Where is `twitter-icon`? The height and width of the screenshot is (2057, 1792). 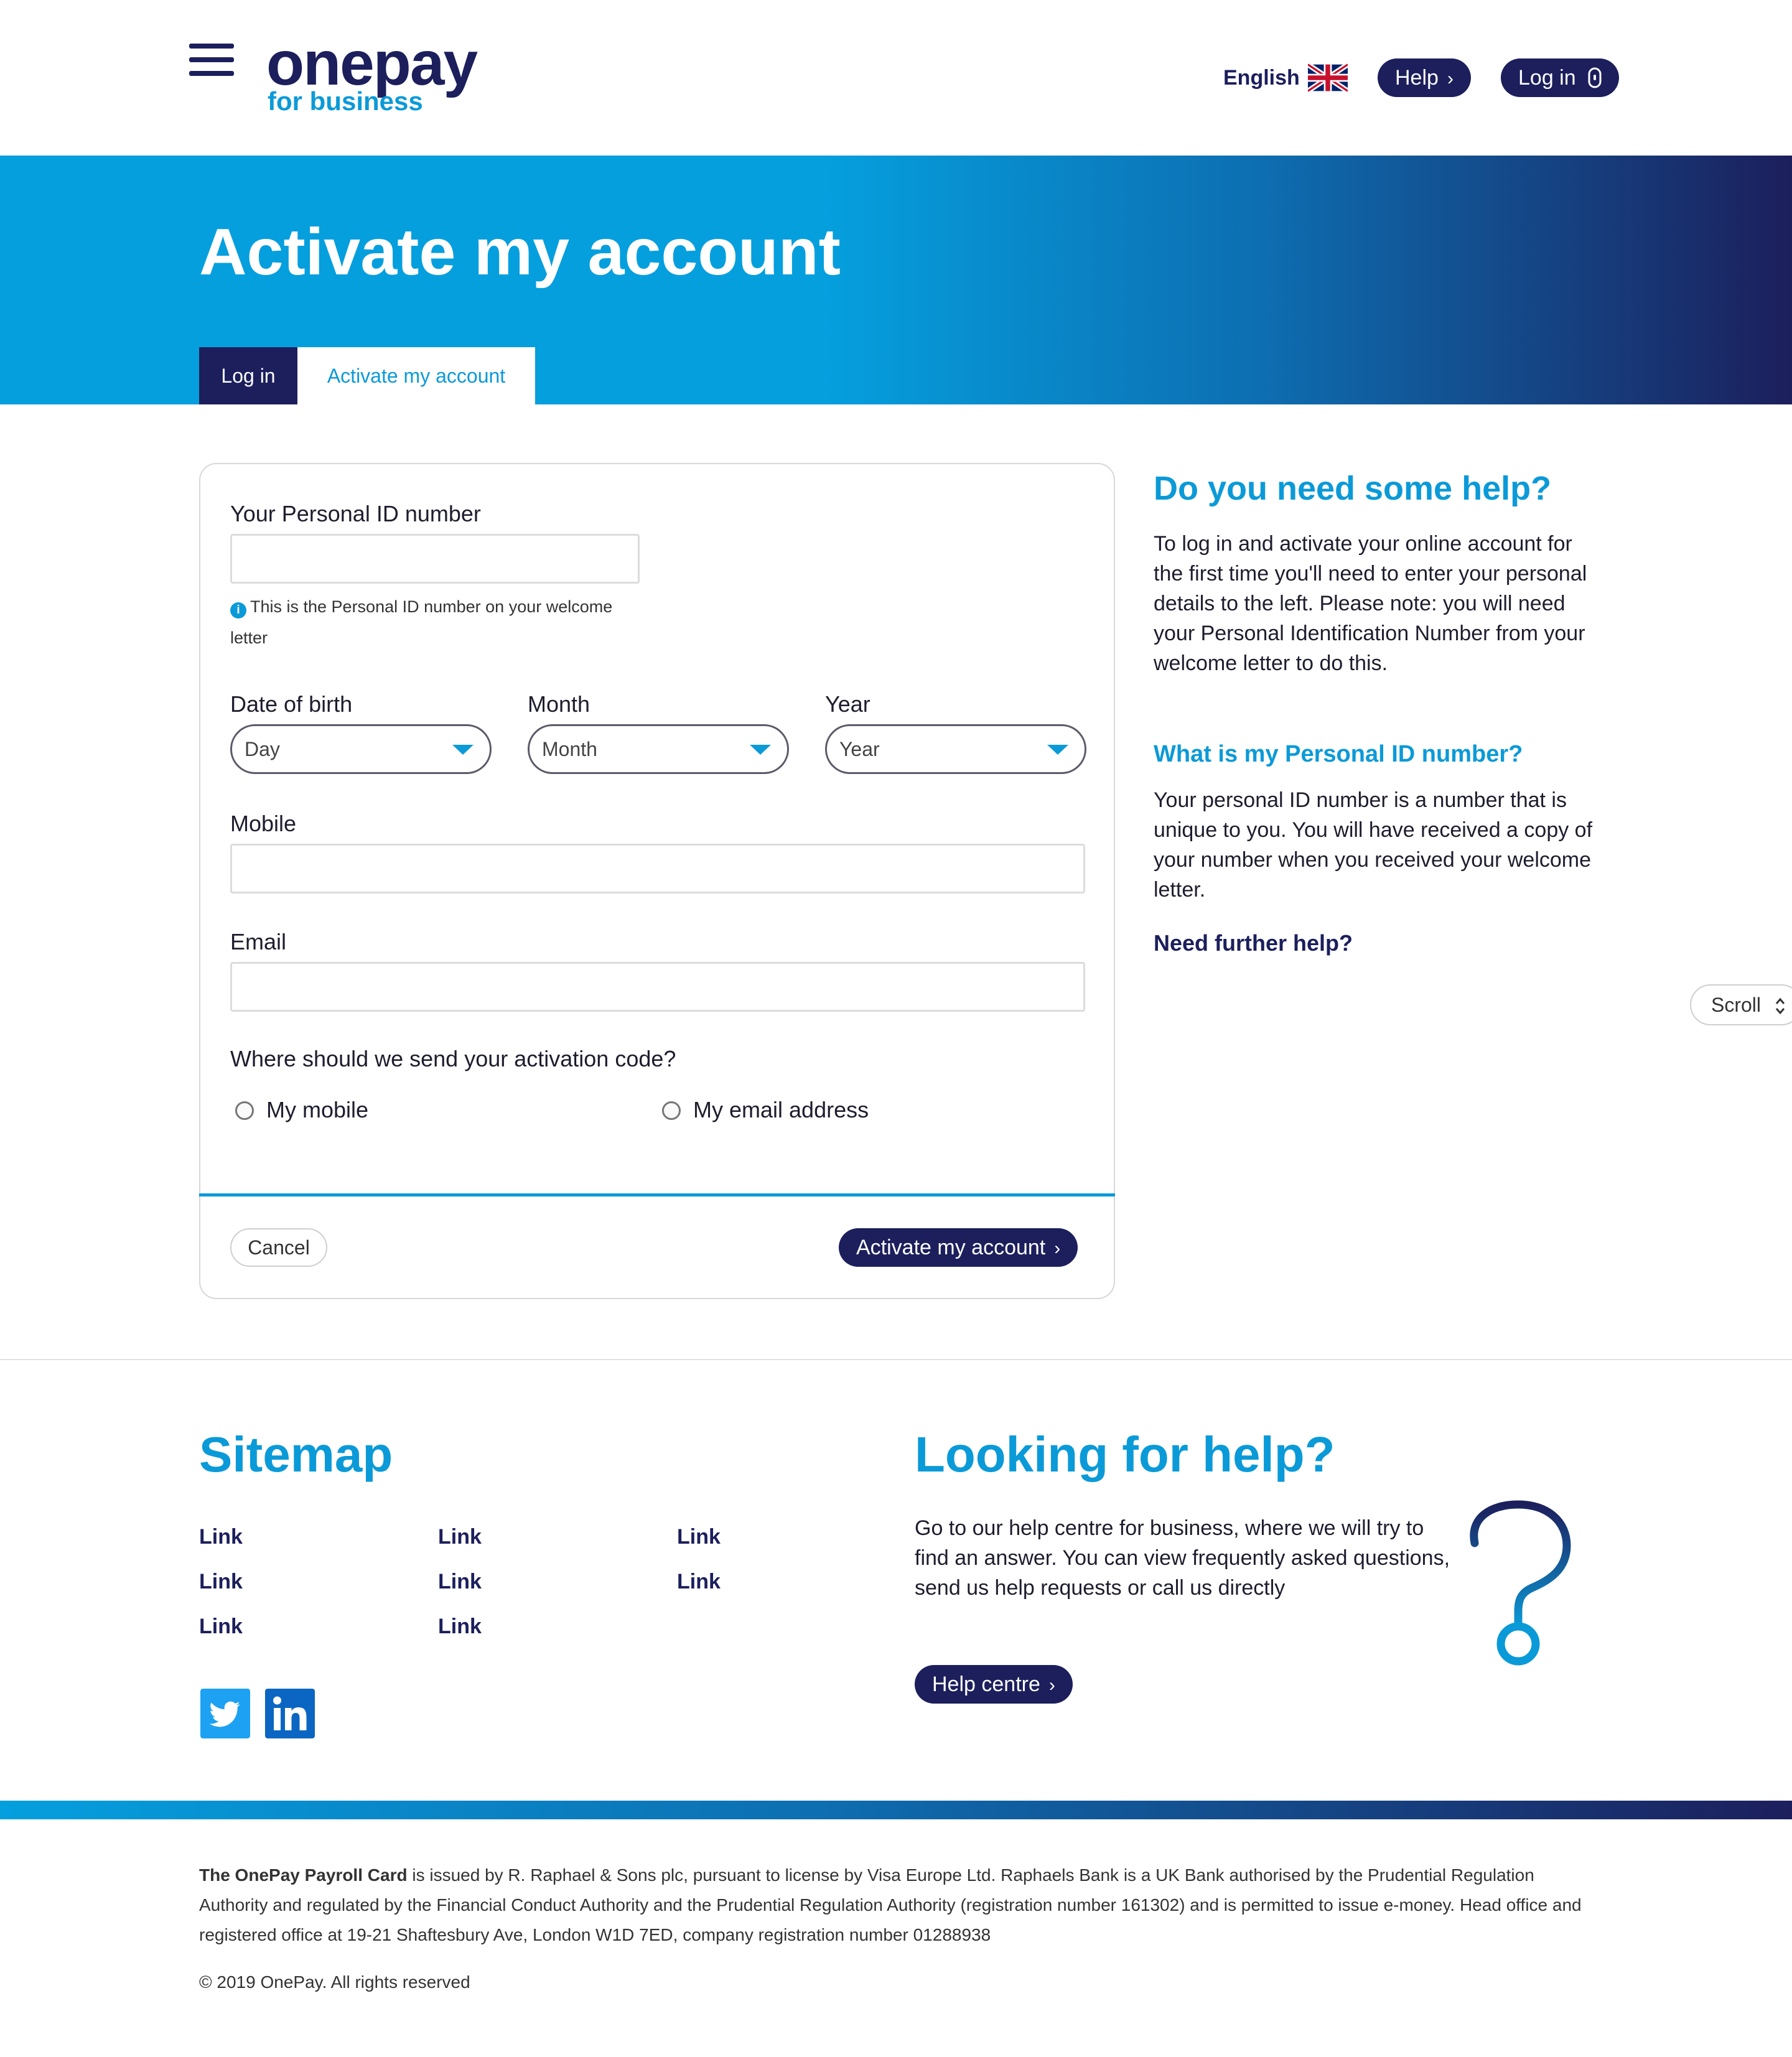 twitter-icon is located at coordinates (225, 1713).